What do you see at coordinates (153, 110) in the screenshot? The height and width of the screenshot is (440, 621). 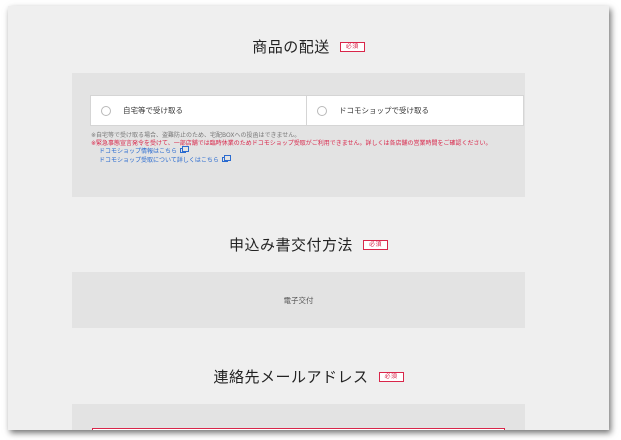 I see `radio-option-label: 自宅等で受け取る` at bounding box center [153, 110].